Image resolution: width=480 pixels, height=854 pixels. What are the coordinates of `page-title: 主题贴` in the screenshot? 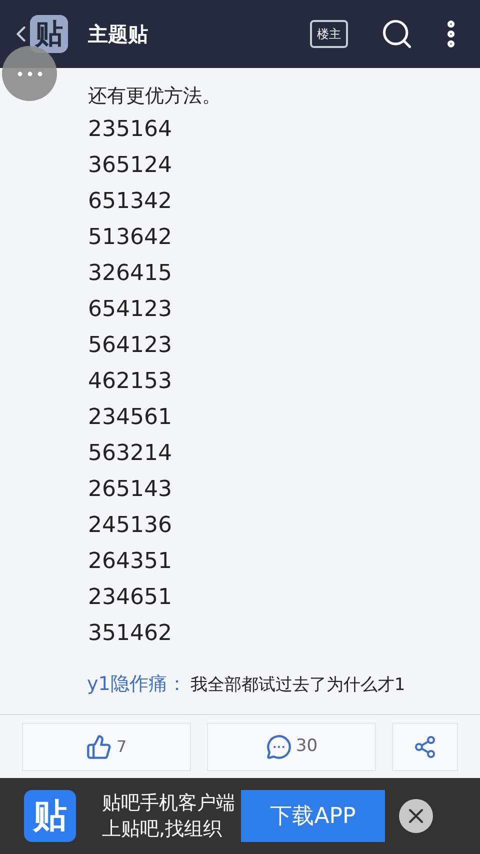 It's located at (118, 34).